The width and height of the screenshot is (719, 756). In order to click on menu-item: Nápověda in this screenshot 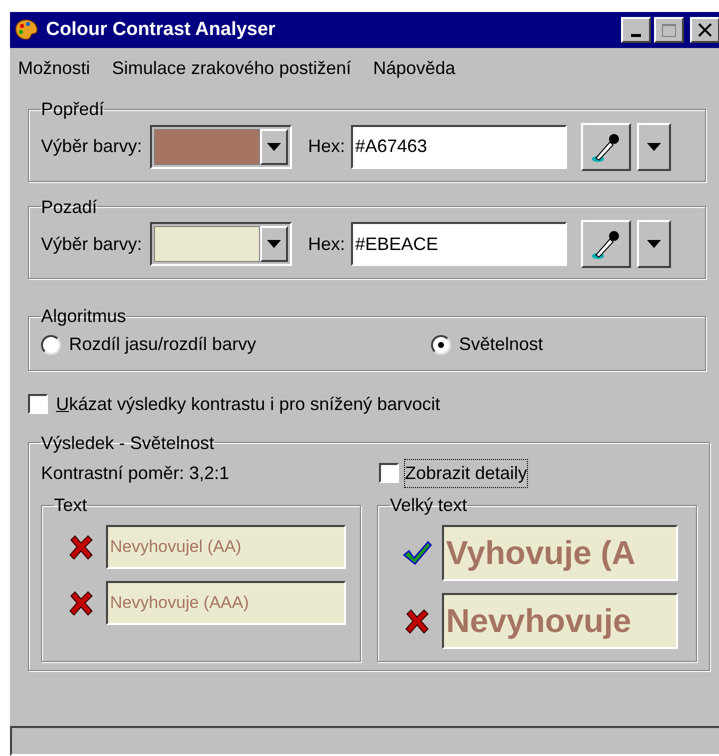, I will do `click(414, 68)`.